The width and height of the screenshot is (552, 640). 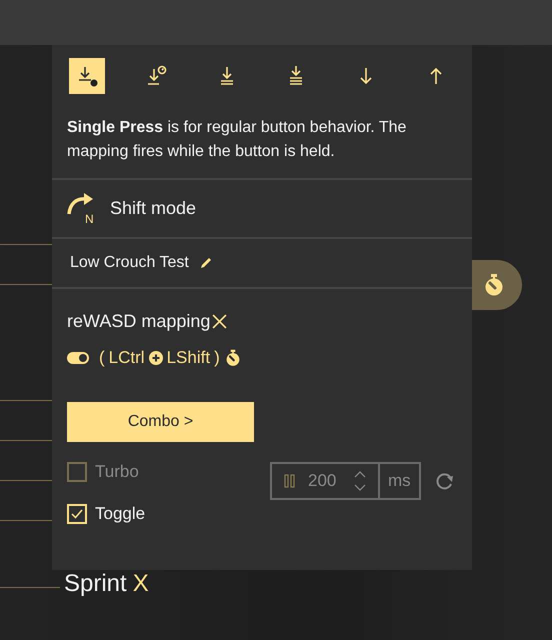 I want to click on key-text: LCtrl, so click(x=126, y=358).